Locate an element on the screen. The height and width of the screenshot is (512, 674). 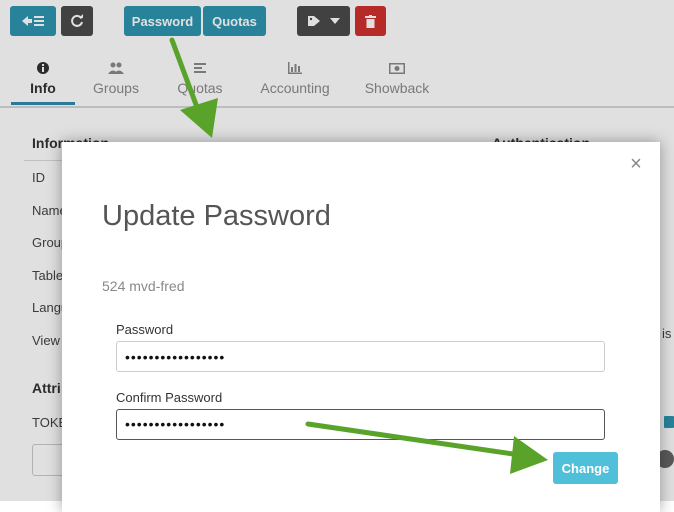
dialog-title: Update Password is located at coordinates (216, 216).